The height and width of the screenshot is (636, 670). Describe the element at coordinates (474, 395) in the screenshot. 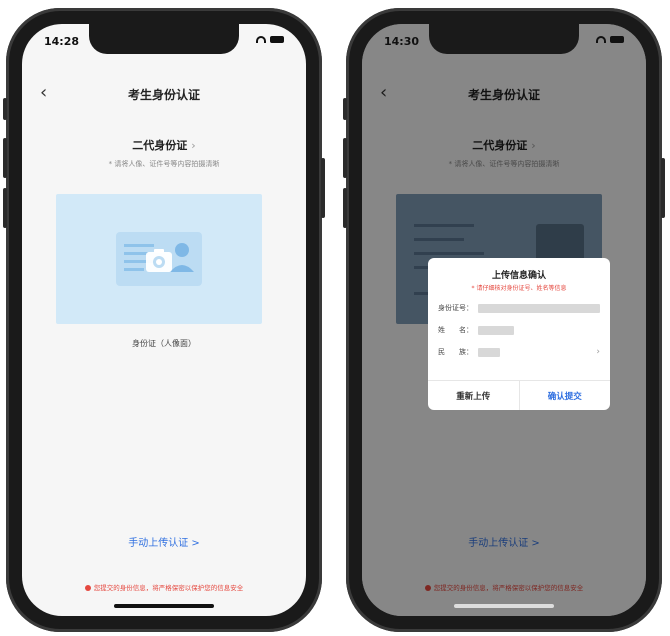

I see `reupload-button: 重新上传` at that location.